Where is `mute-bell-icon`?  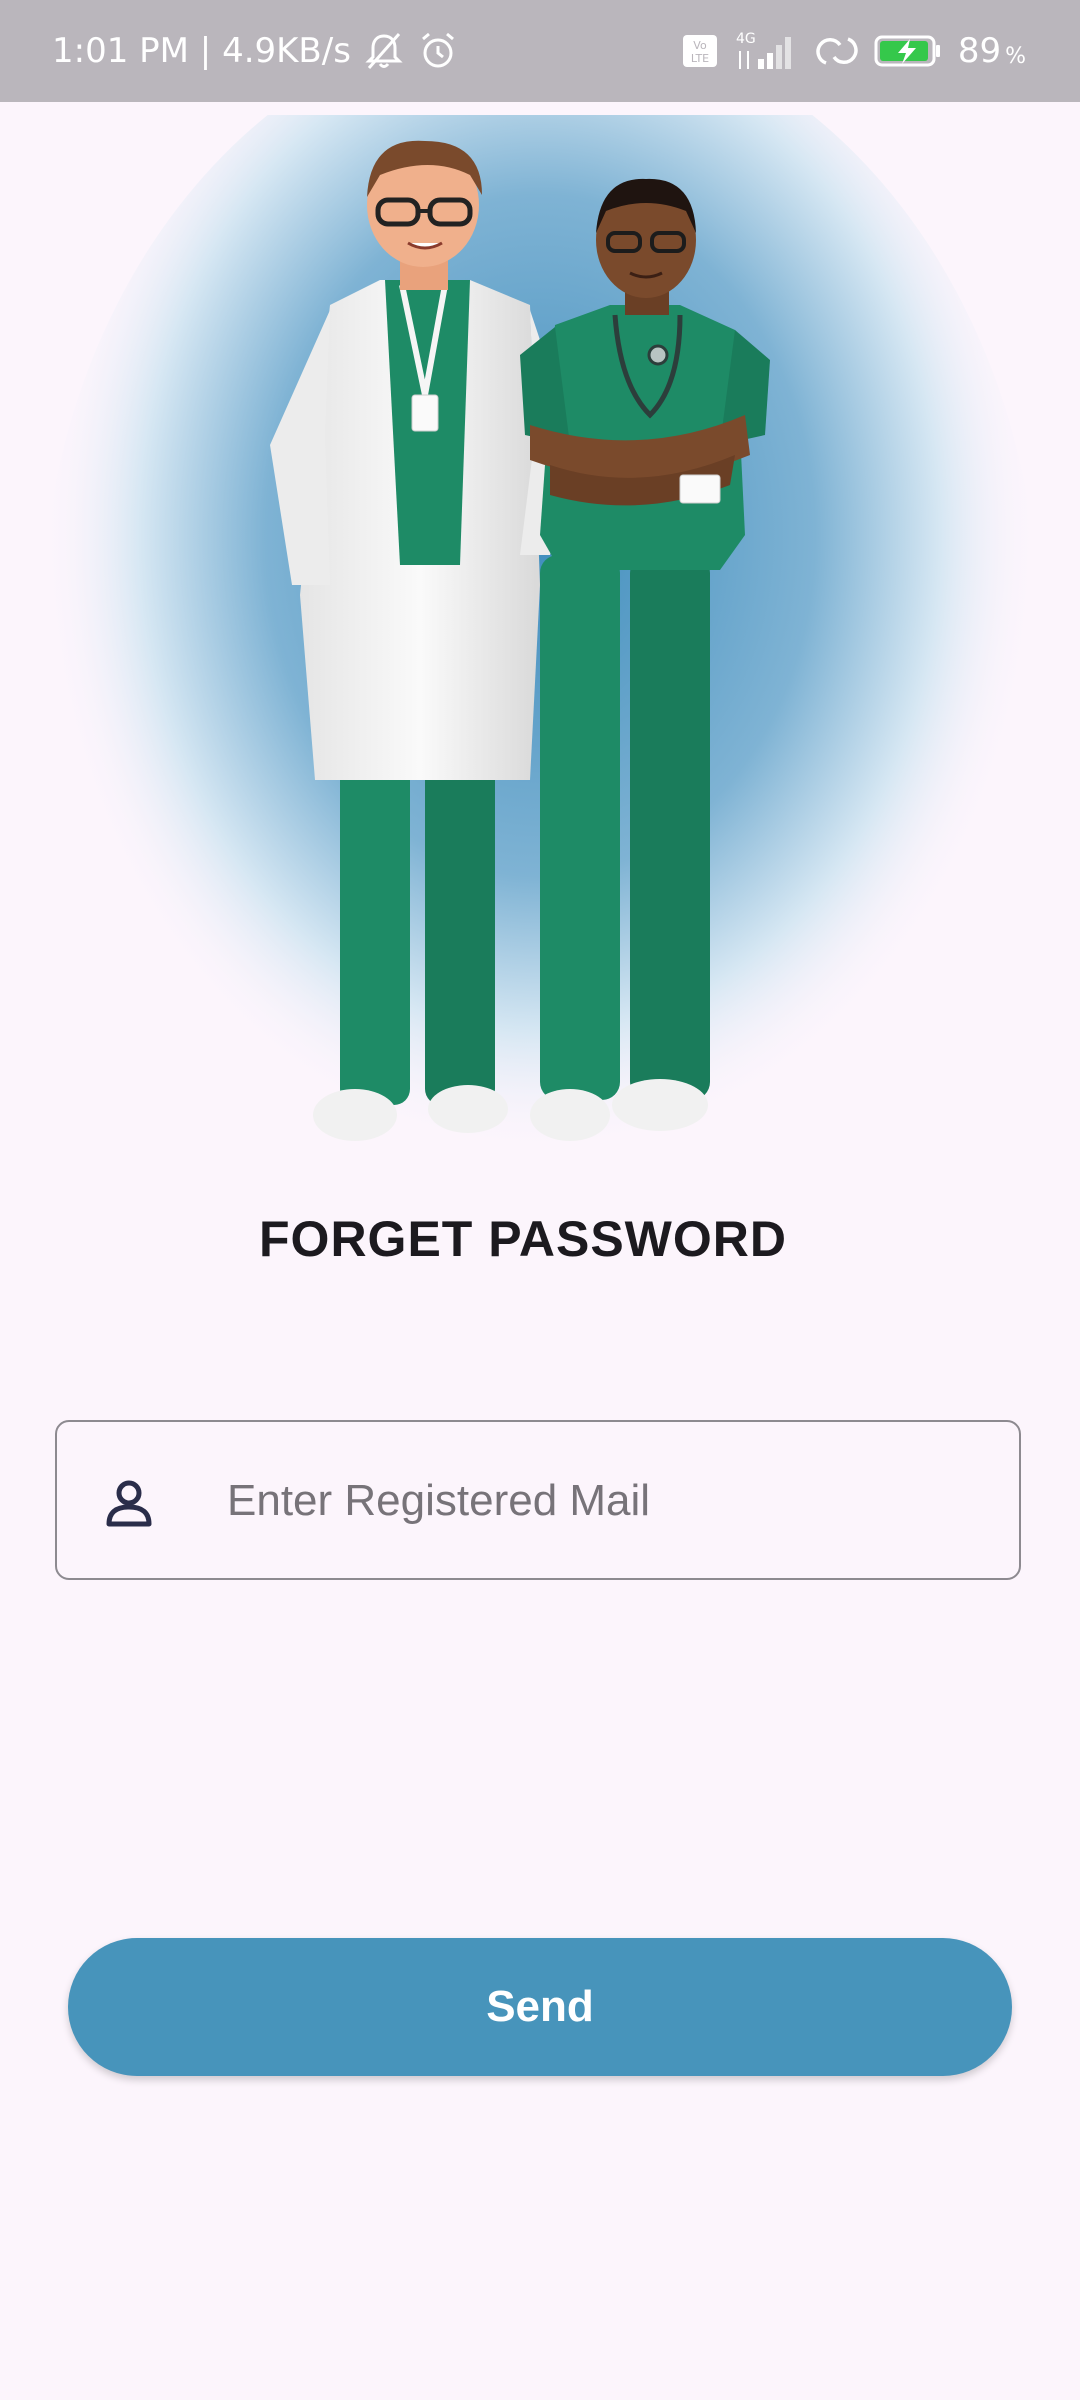
mute-bell-icon is located at coordinates (384, 51).